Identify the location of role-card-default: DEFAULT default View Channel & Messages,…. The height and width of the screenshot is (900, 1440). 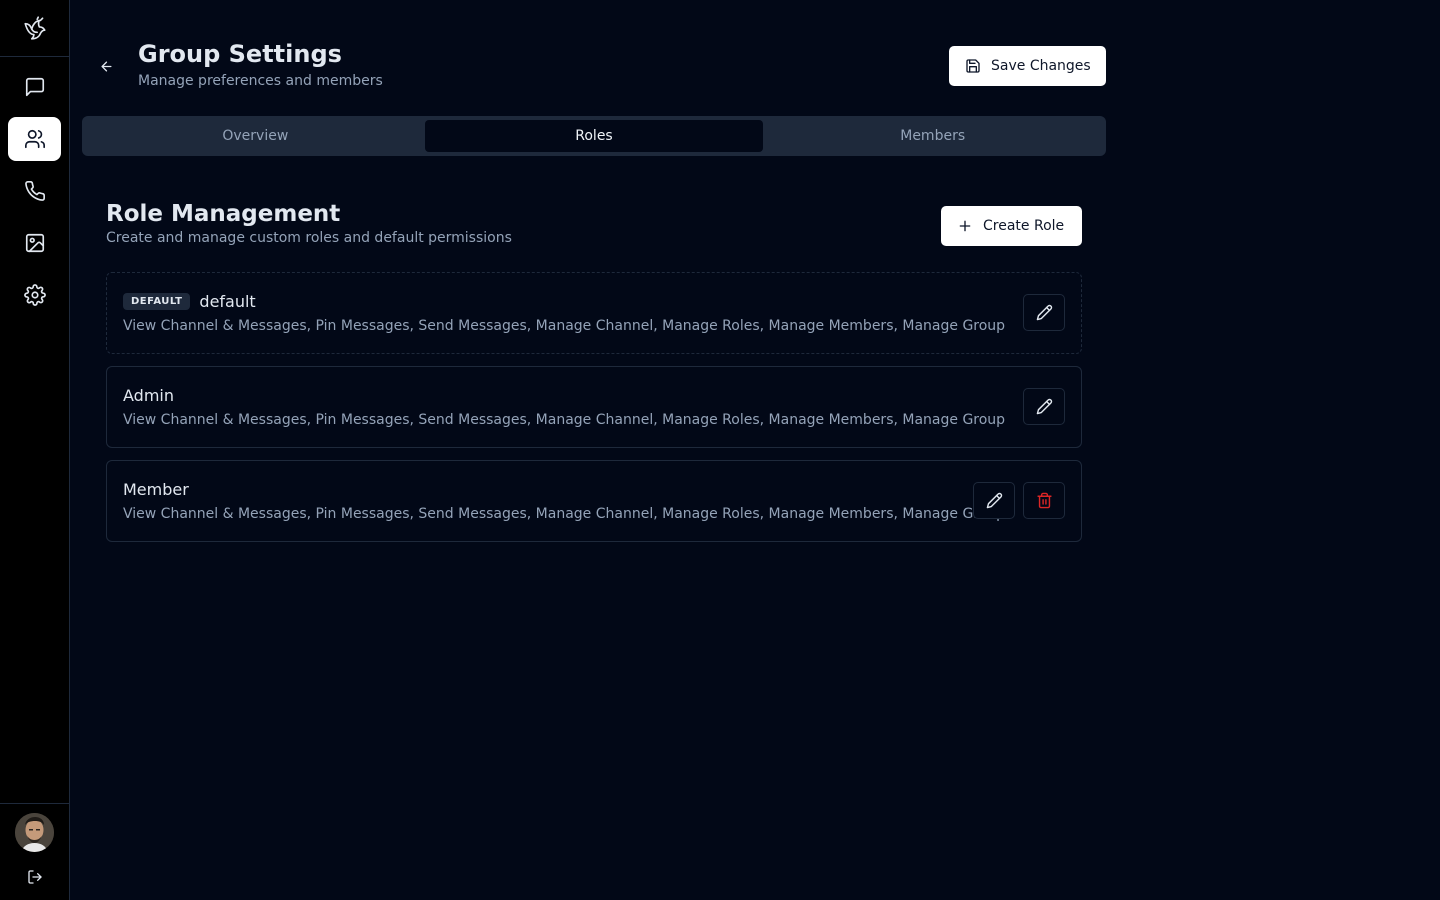
(594, 313).